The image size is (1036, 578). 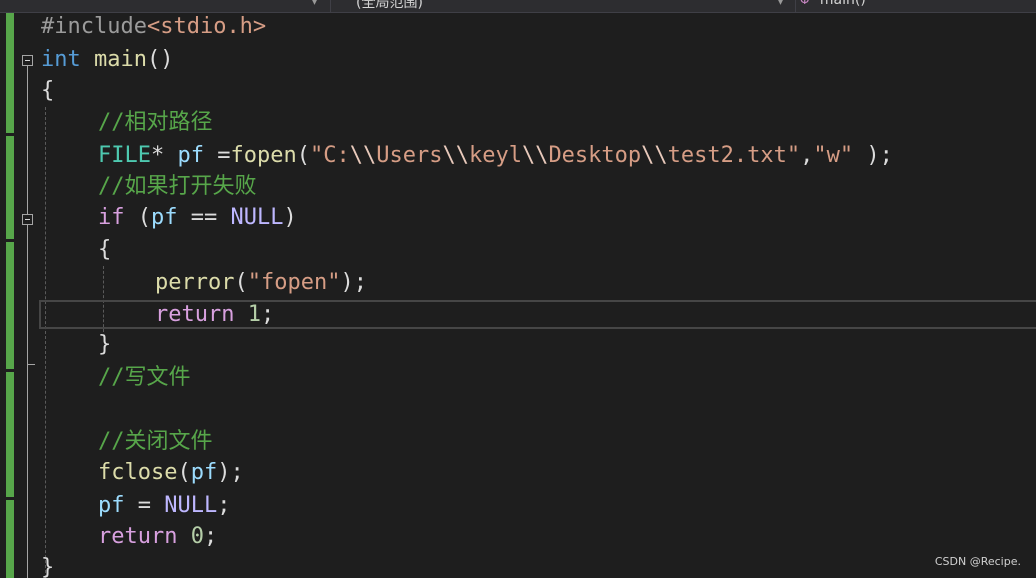 I want to click on include-directive: #include, so click(x=94, y=26).